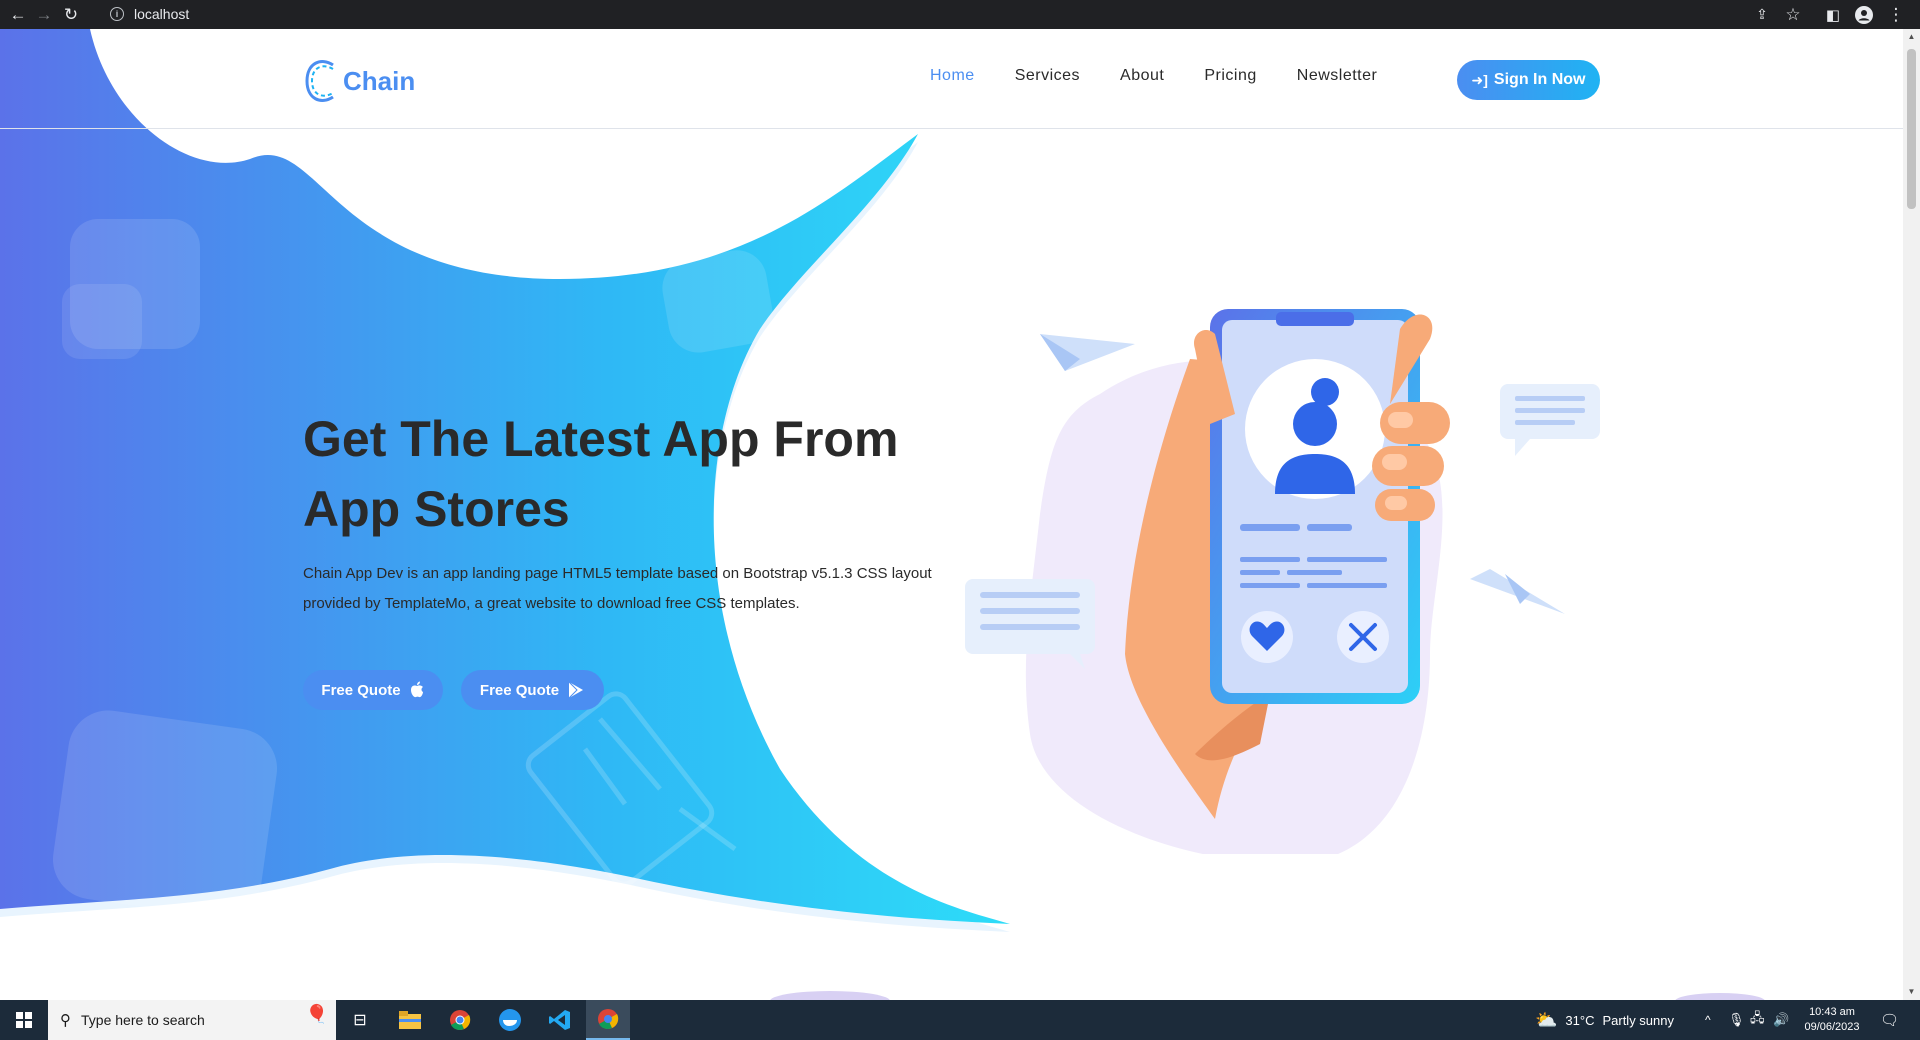  What do you see at coordinates (1580, 1020) in the screenshot?
I see `weather-temp: 31°C` at bounding box center [1580, 1020].